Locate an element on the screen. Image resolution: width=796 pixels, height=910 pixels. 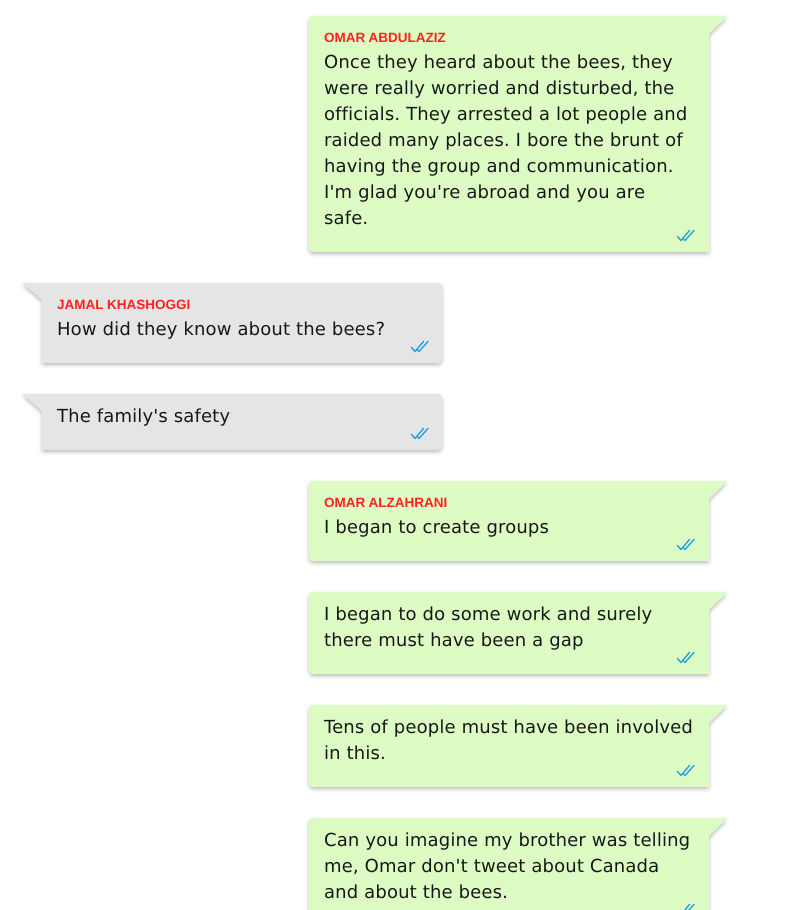
message-text: Once they heard about the bees, they were really worried and disturbed, the officials. They arrested a lot people and raided many places. I bore the brunt of having the group and communication. I'm glad you're abroad and you are safe. is located at coordinates (506, 141).